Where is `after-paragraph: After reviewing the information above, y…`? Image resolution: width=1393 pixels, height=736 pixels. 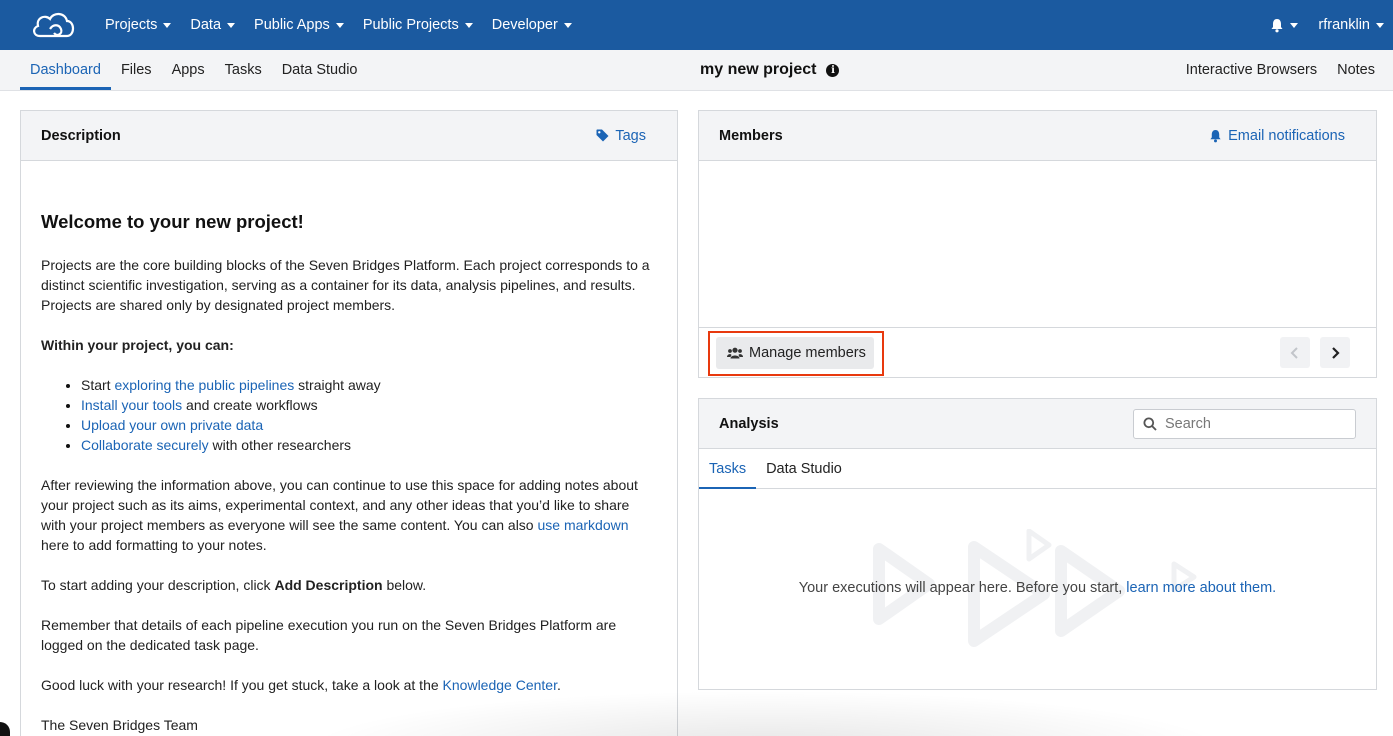
after-paragraph: After reviewing the information above, y… is located at coordinates (349, 515).